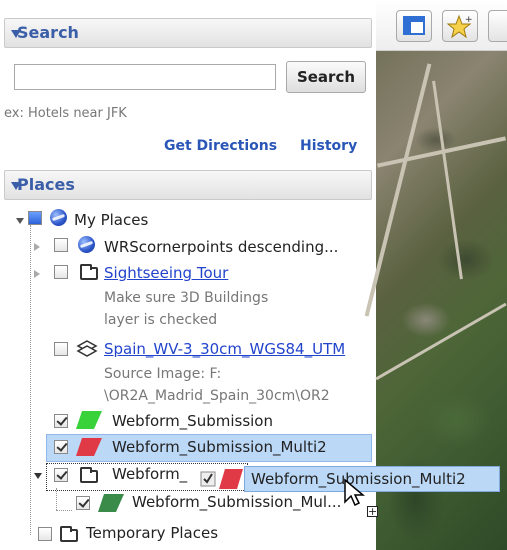 Image resolution: width=507 pixels, height=550 pixels. I want to click on search-button: Search, so click(326, 77).